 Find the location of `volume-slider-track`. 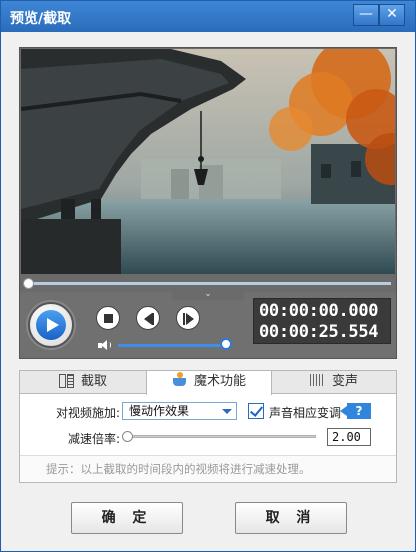

volume-slider-track is located at coordinates (171, 345).